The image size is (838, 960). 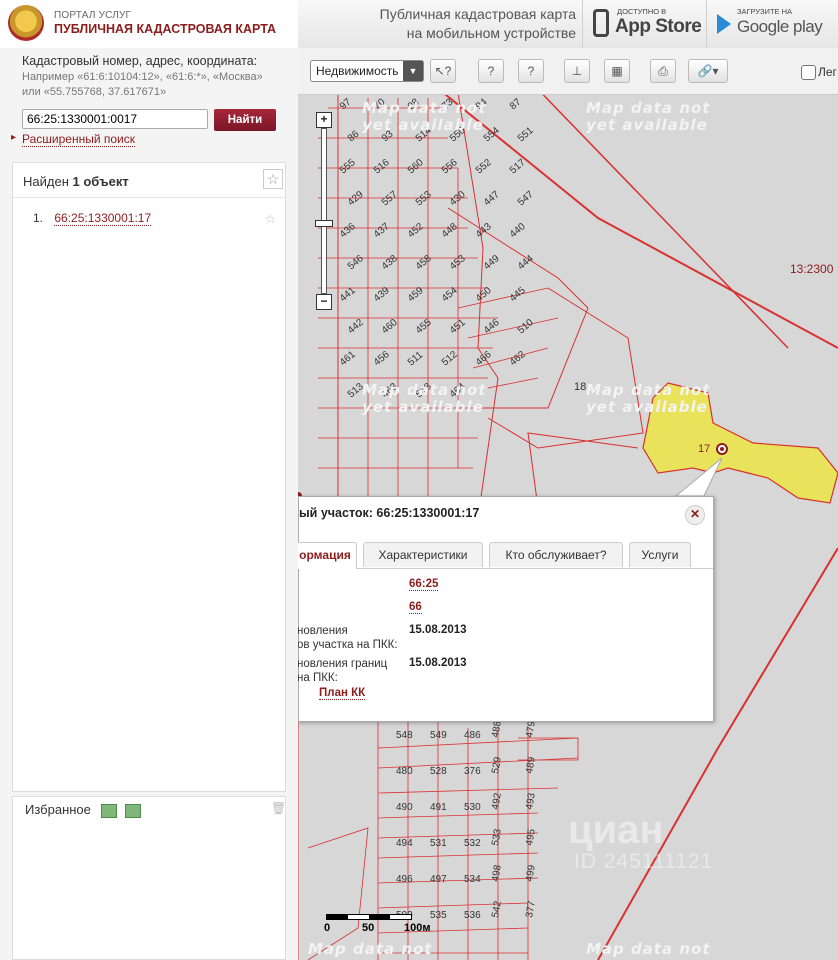 I want to click on measure-length-tool: ⊥, so click(x=577, y=71).